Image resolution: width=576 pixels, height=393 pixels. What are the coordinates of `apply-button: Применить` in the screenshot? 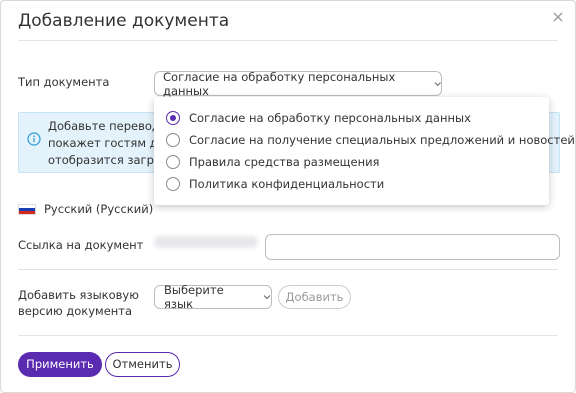 It's located at (60, 364).